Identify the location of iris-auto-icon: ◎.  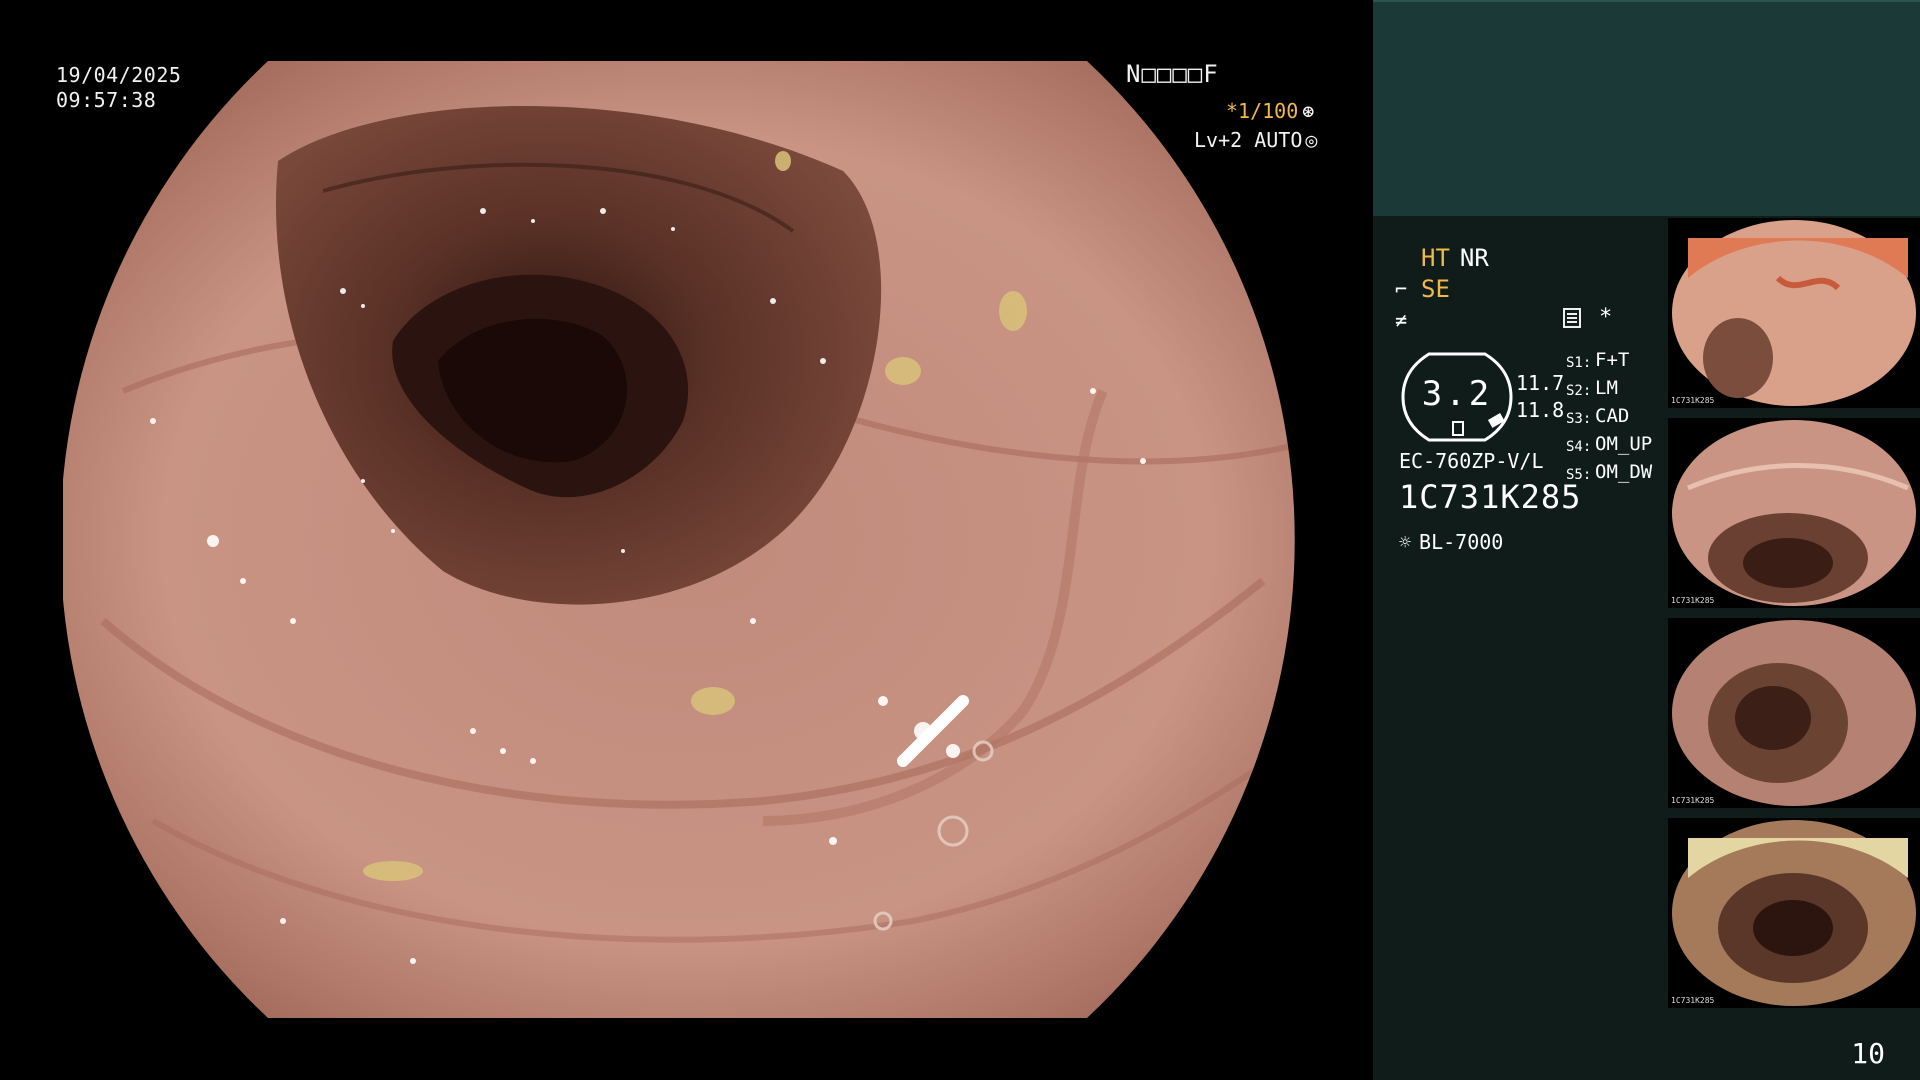
(1311, 140).